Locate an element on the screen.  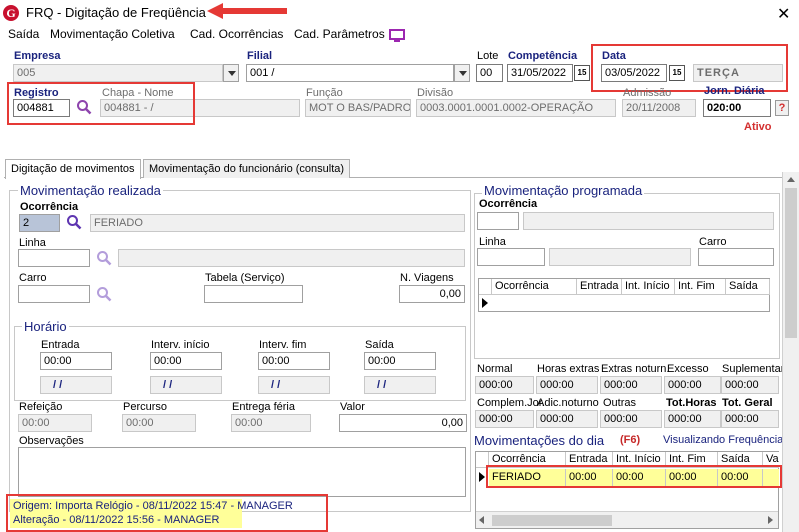
carro-search-icon is located at coordinates (104, 294).